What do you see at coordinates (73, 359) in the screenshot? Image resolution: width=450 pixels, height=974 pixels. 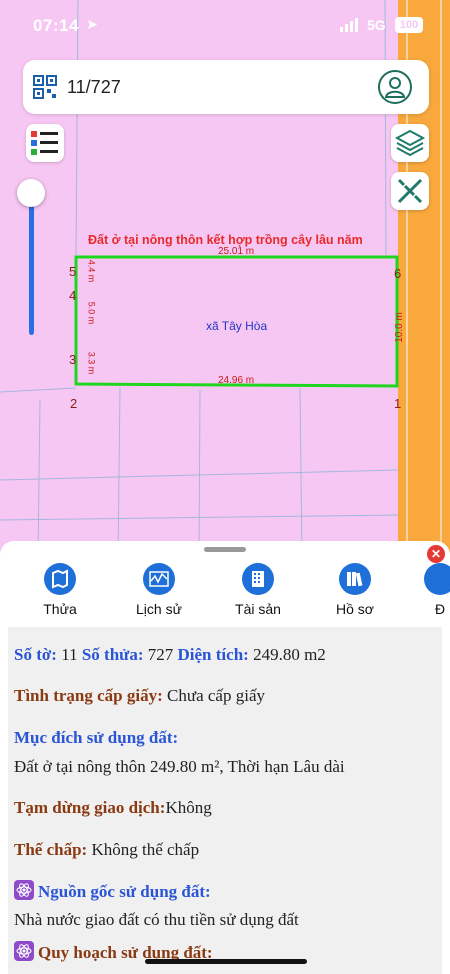 I see `point-3: 3` at bounding box center [73, 359].